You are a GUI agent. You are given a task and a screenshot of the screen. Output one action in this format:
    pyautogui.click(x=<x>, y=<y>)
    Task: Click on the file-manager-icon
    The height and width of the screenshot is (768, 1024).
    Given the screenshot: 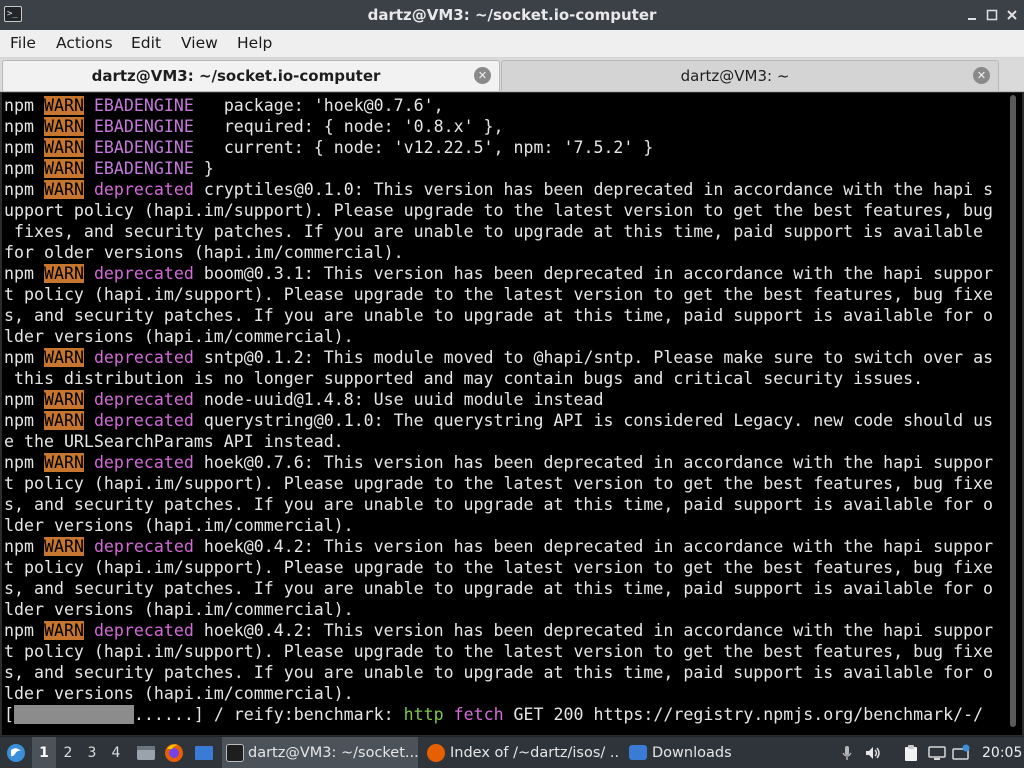 What is the action you would take?
    pyautogui.click(x=146, y=752)
    